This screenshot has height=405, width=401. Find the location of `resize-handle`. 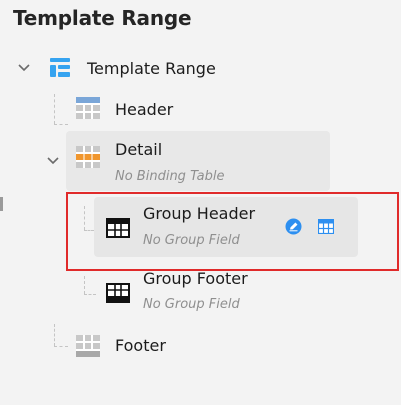

resize-handle is located at coordinates (1, 204).